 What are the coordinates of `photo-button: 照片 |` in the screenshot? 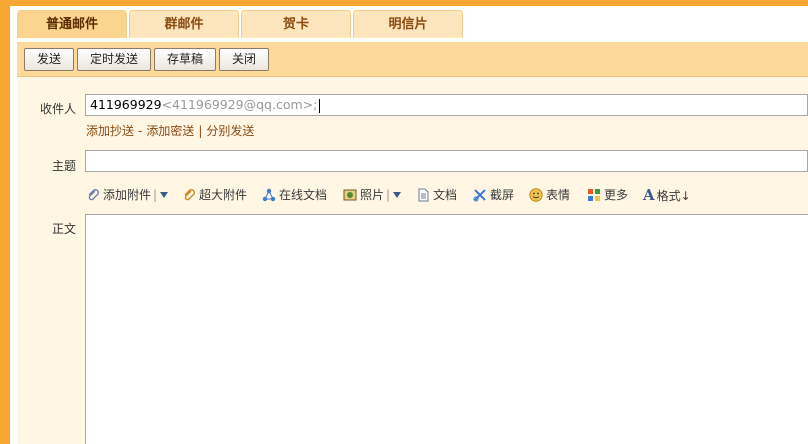 It's located at (372, 194).